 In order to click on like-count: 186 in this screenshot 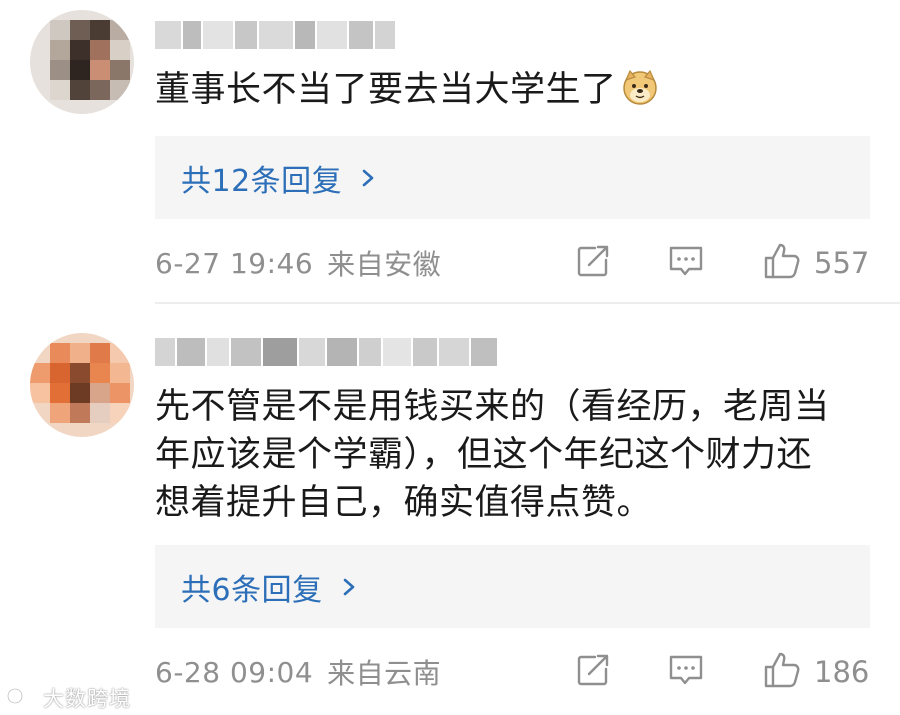, I will do `click(842, 672)`.